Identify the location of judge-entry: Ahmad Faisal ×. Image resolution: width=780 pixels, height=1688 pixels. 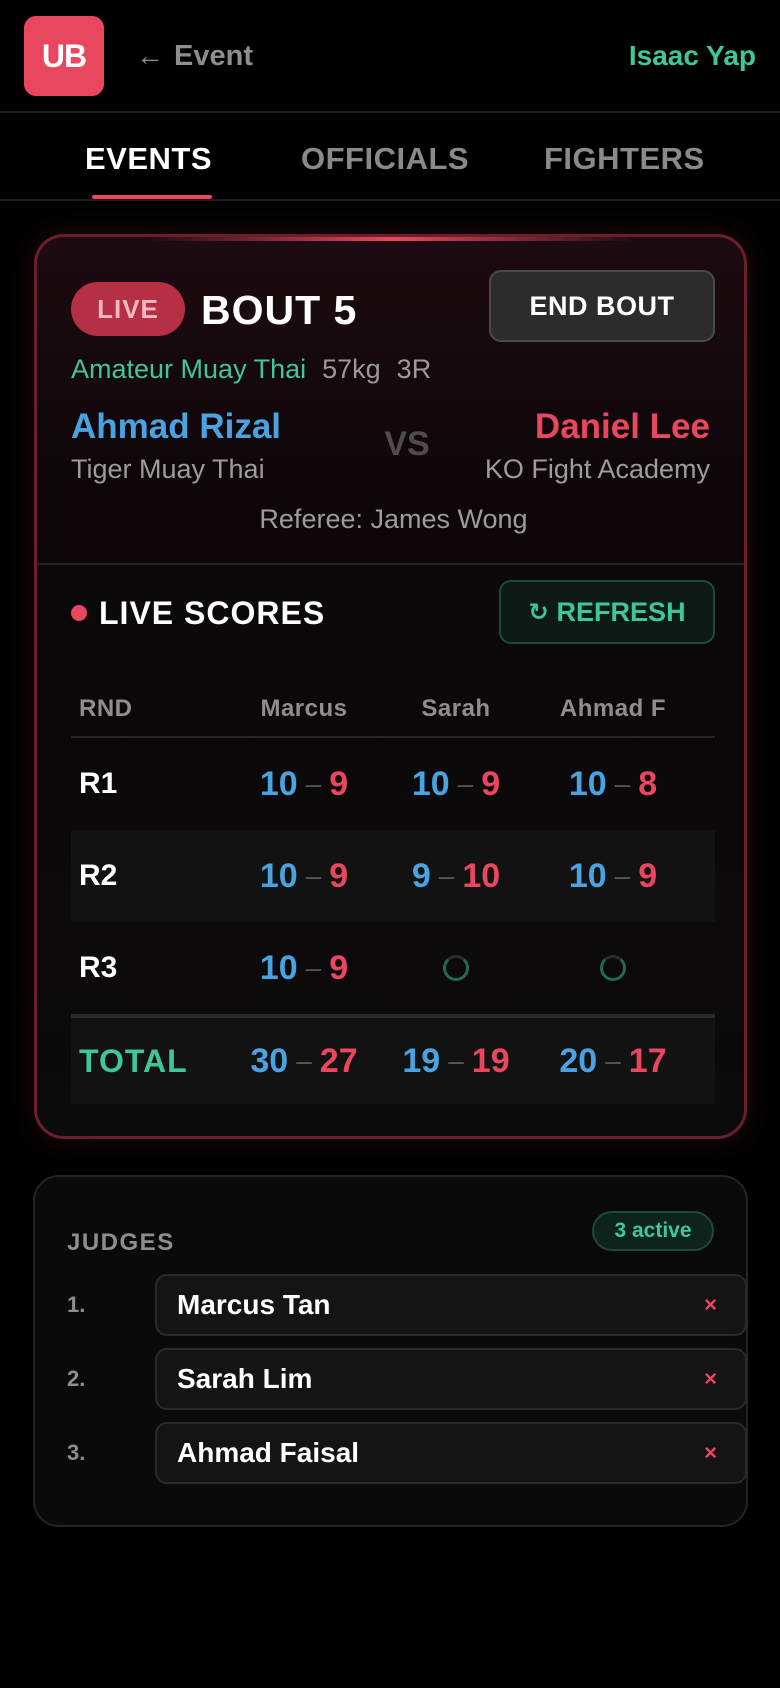
(451, 1453).